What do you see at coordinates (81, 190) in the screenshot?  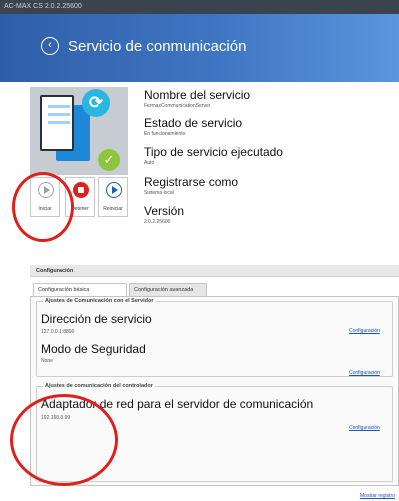 I see `stop-icon` at bounding box center [81, 190].